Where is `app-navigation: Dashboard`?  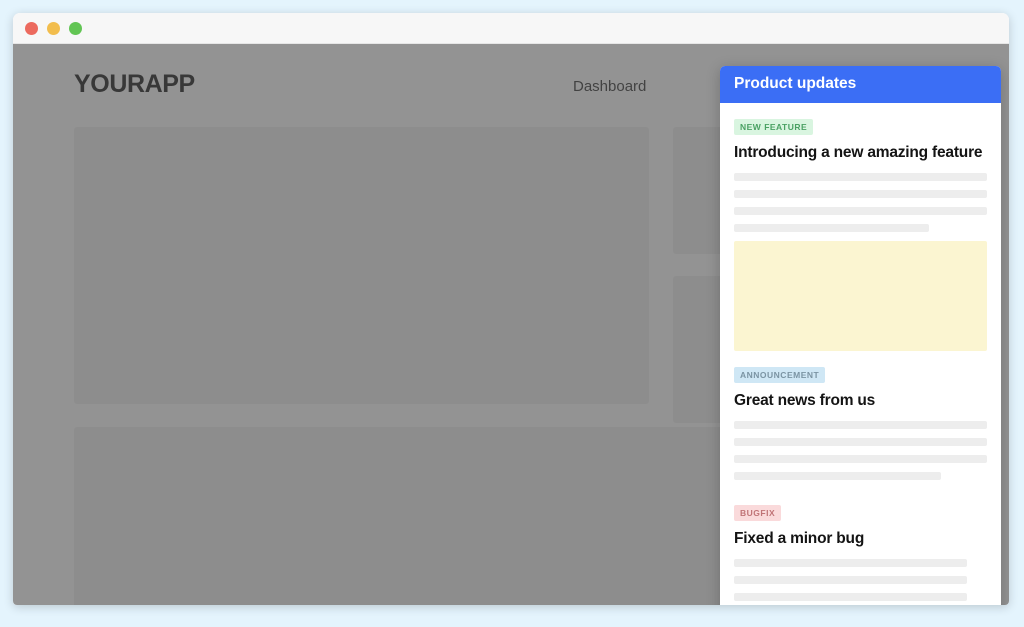 app-navigation: Dashboard is located at coordinates (609, 86).